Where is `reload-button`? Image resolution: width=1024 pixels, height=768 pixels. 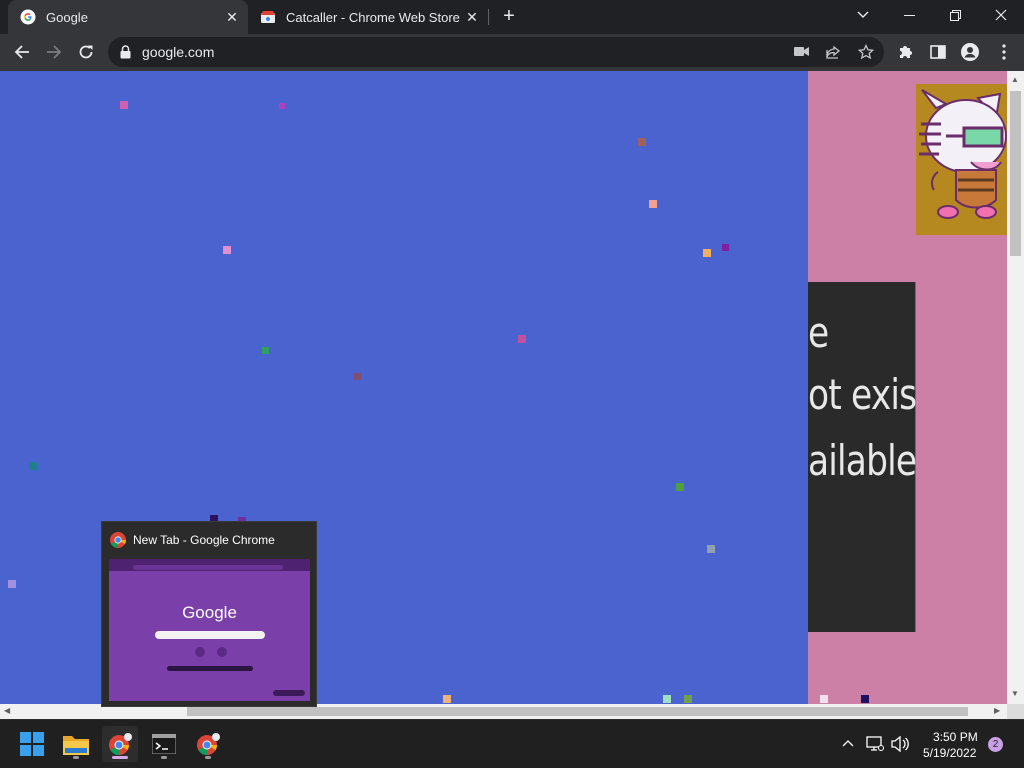 reload-button is located at coordinates (86, 52).